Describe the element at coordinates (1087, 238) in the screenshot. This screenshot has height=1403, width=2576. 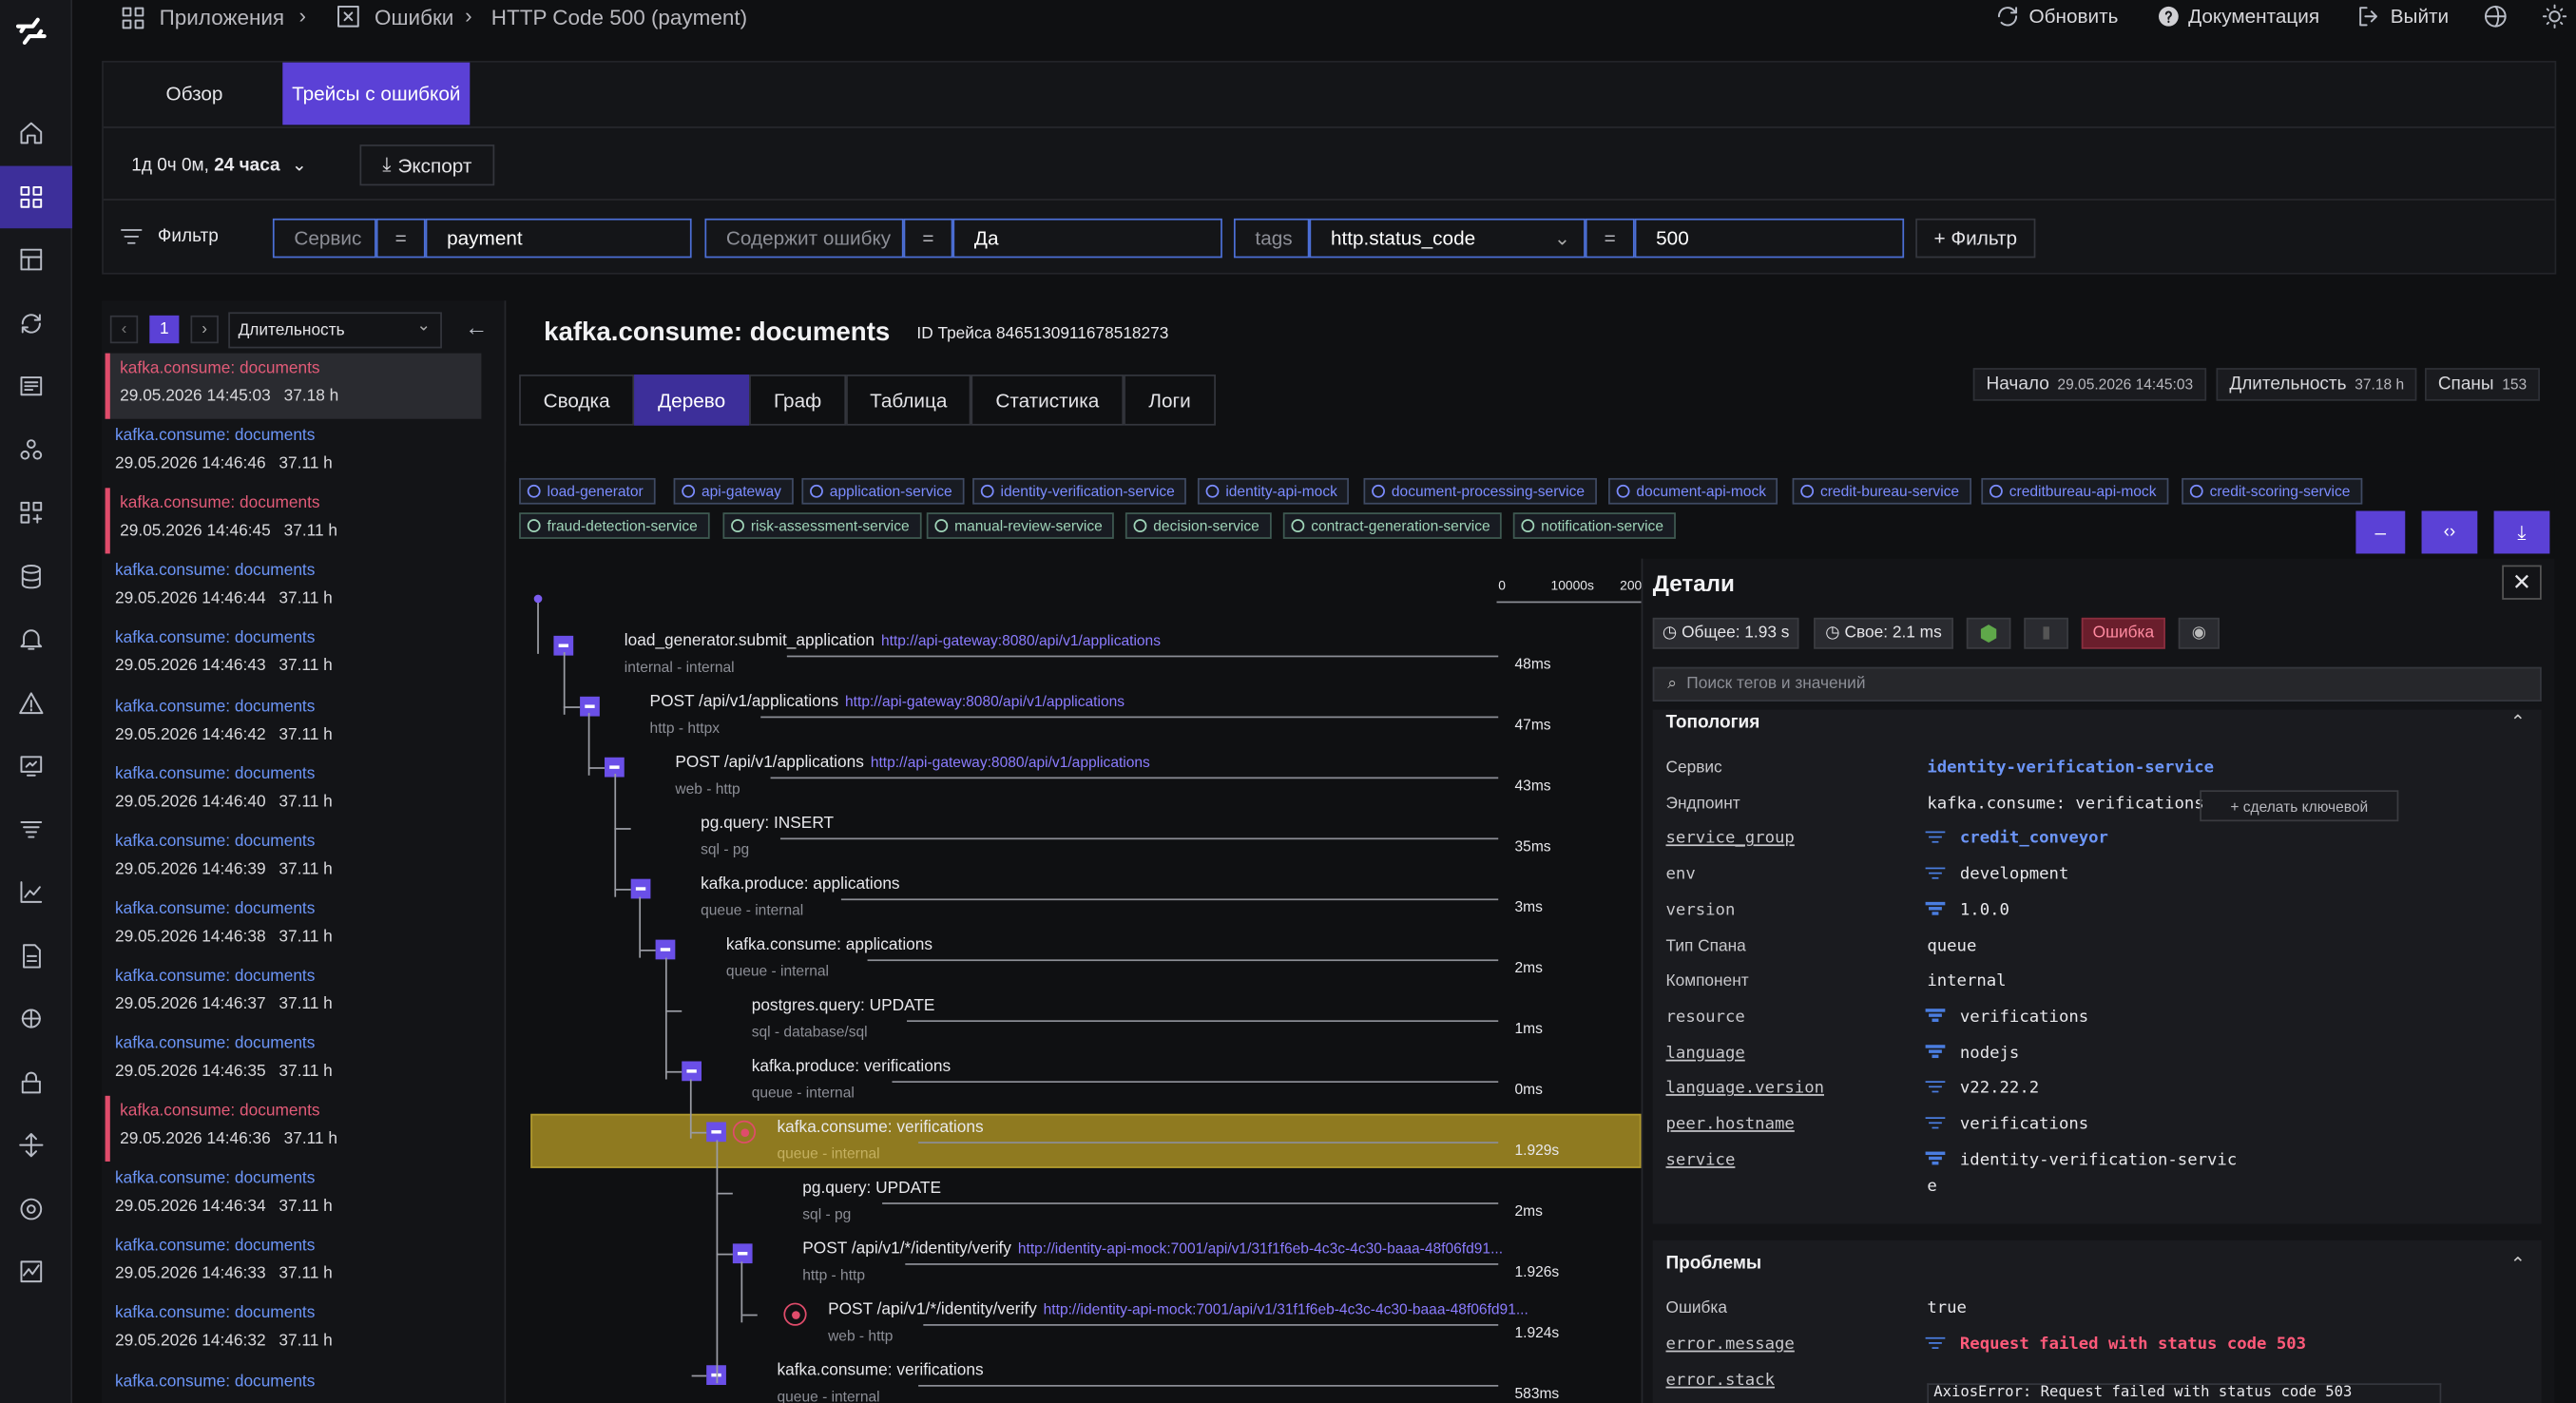
I see `filter-error-value: Да` at that location.